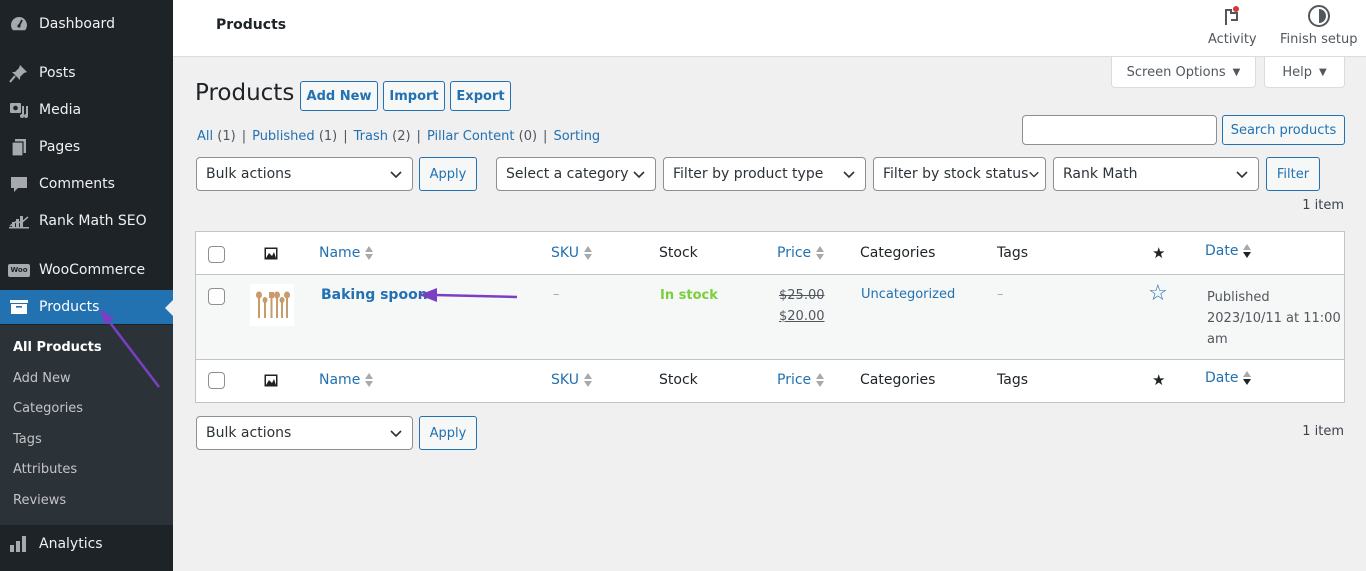 The width and height of the screenshot is (1366, 571). What do you see at coordinates (86, 307) in the screenshot?
I see `sidebar-item-products: Products` at bounding box center [86, 307].